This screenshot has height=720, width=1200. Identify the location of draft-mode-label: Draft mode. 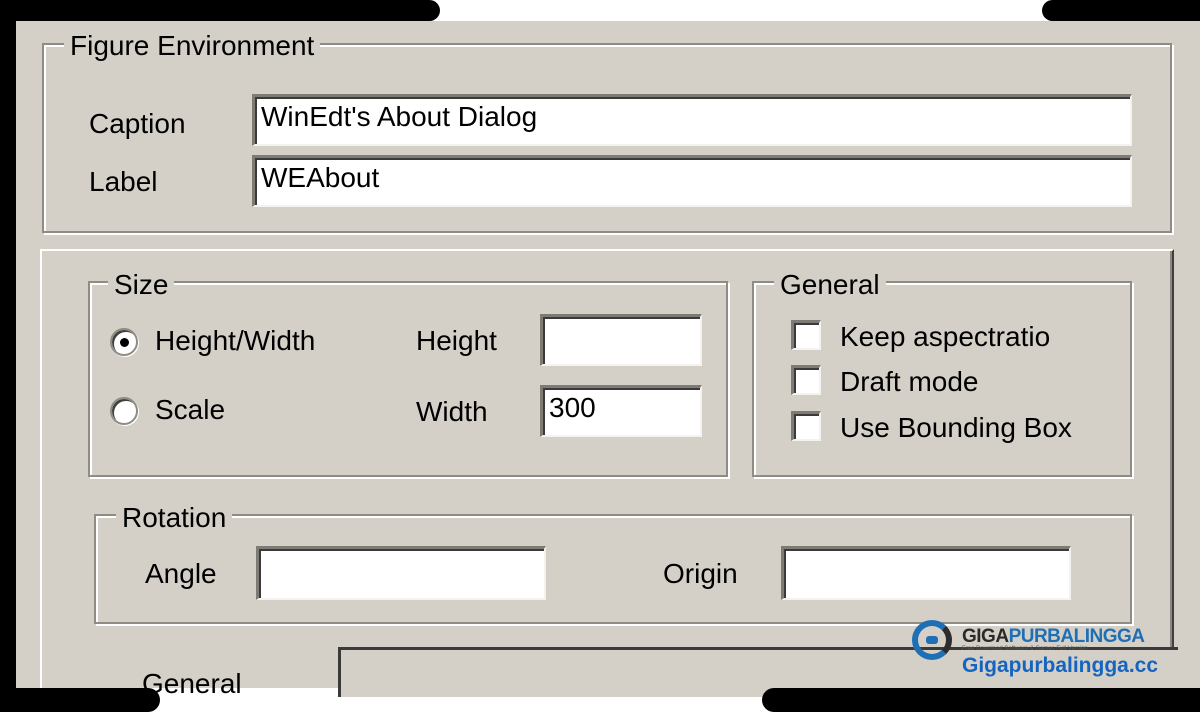
(909, 382).